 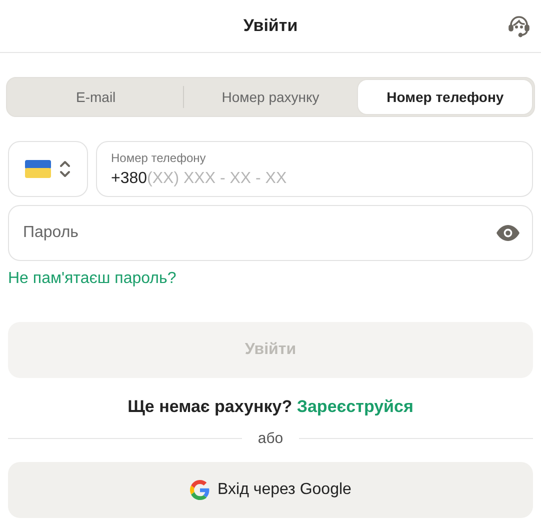 What do you see at coordinates (271, 438) in the screenshot?
I see `divider-label: або` at bounding box center [271, 438].